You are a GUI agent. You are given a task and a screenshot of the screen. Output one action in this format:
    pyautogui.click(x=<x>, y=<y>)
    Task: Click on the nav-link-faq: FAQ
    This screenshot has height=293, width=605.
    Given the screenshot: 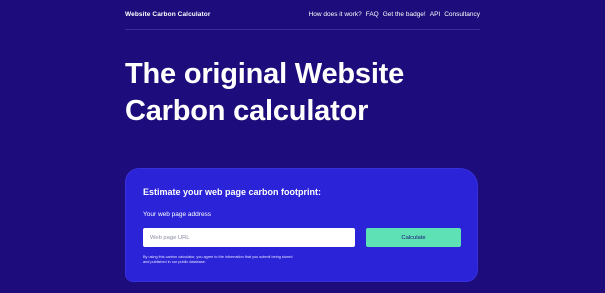 What is the action you would take?
    pyautogui.click(x=372, y=14)
    